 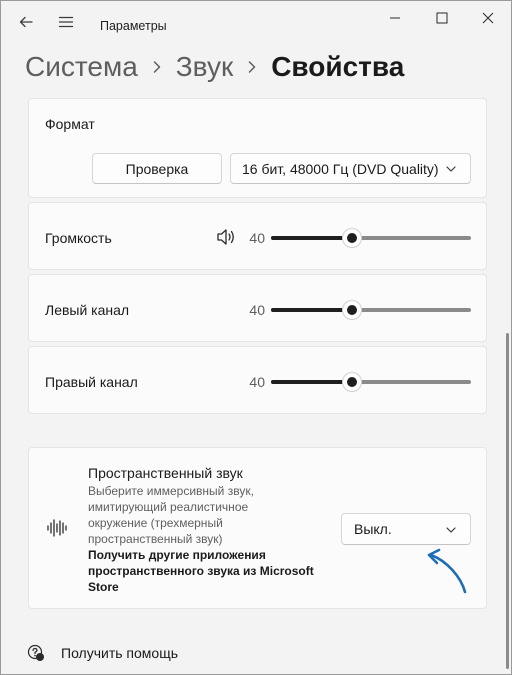 I want to click on breadcrumb-item-sound: Звук, so click(x=204, y=67).